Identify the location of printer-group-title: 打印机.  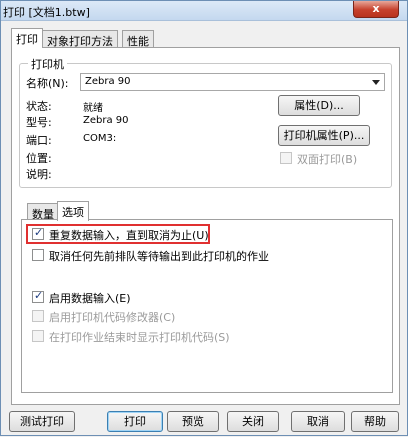
(47, 64).